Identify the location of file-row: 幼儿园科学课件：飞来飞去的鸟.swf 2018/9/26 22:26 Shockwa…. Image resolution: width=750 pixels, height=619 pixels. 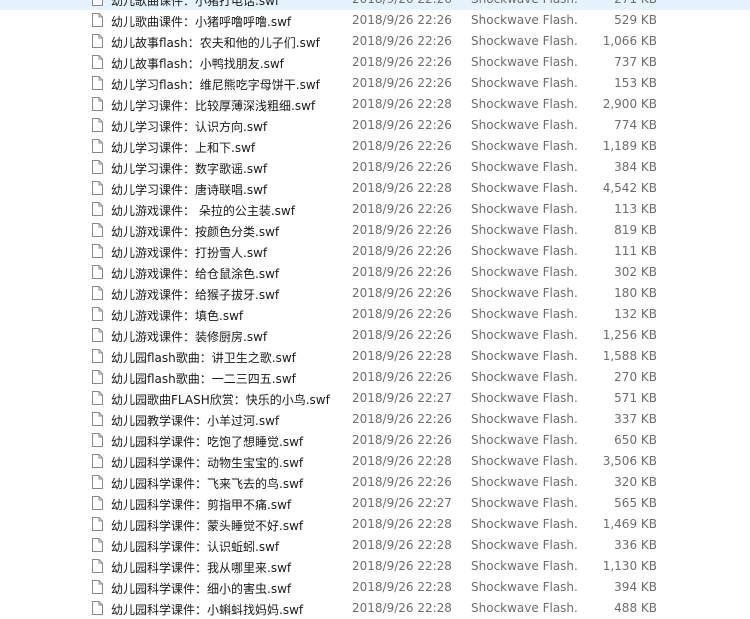
(375, 482).